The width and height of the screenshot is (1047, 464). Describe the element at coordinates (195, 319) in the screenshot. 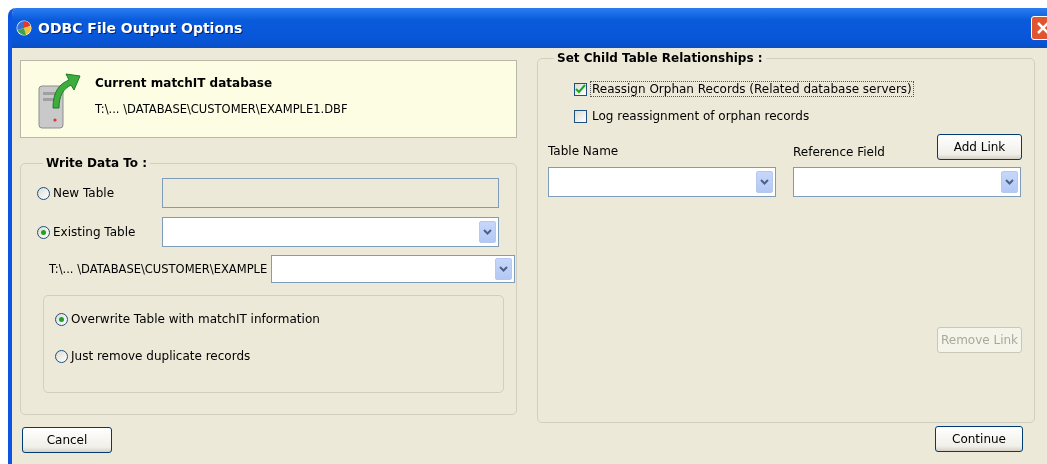

I see `radio-label: Overwrite Table with matchIT information` at that location.